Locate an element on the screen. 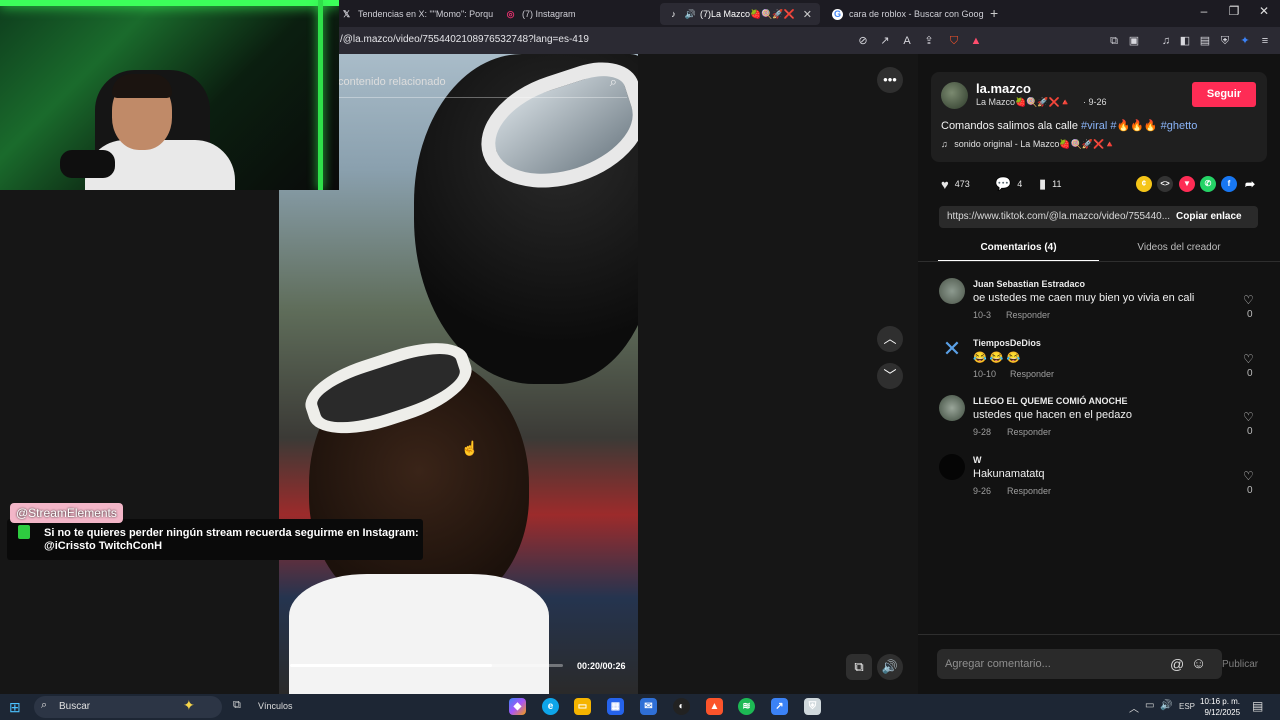  chevron-down-icon: ﹀ is located at coordinates (890, 376).